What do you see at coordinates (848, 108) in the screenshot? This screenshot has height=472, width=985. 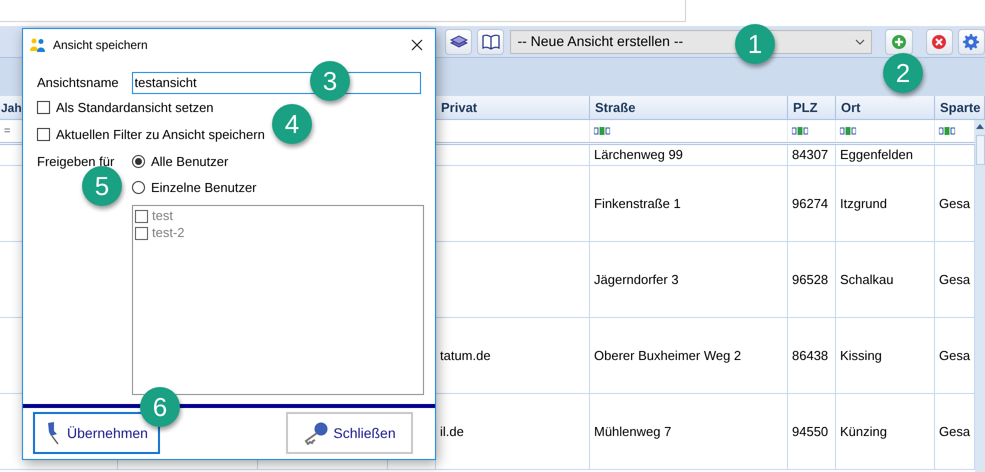 I see `column-header: Ort` at bounding box center [848, 108].